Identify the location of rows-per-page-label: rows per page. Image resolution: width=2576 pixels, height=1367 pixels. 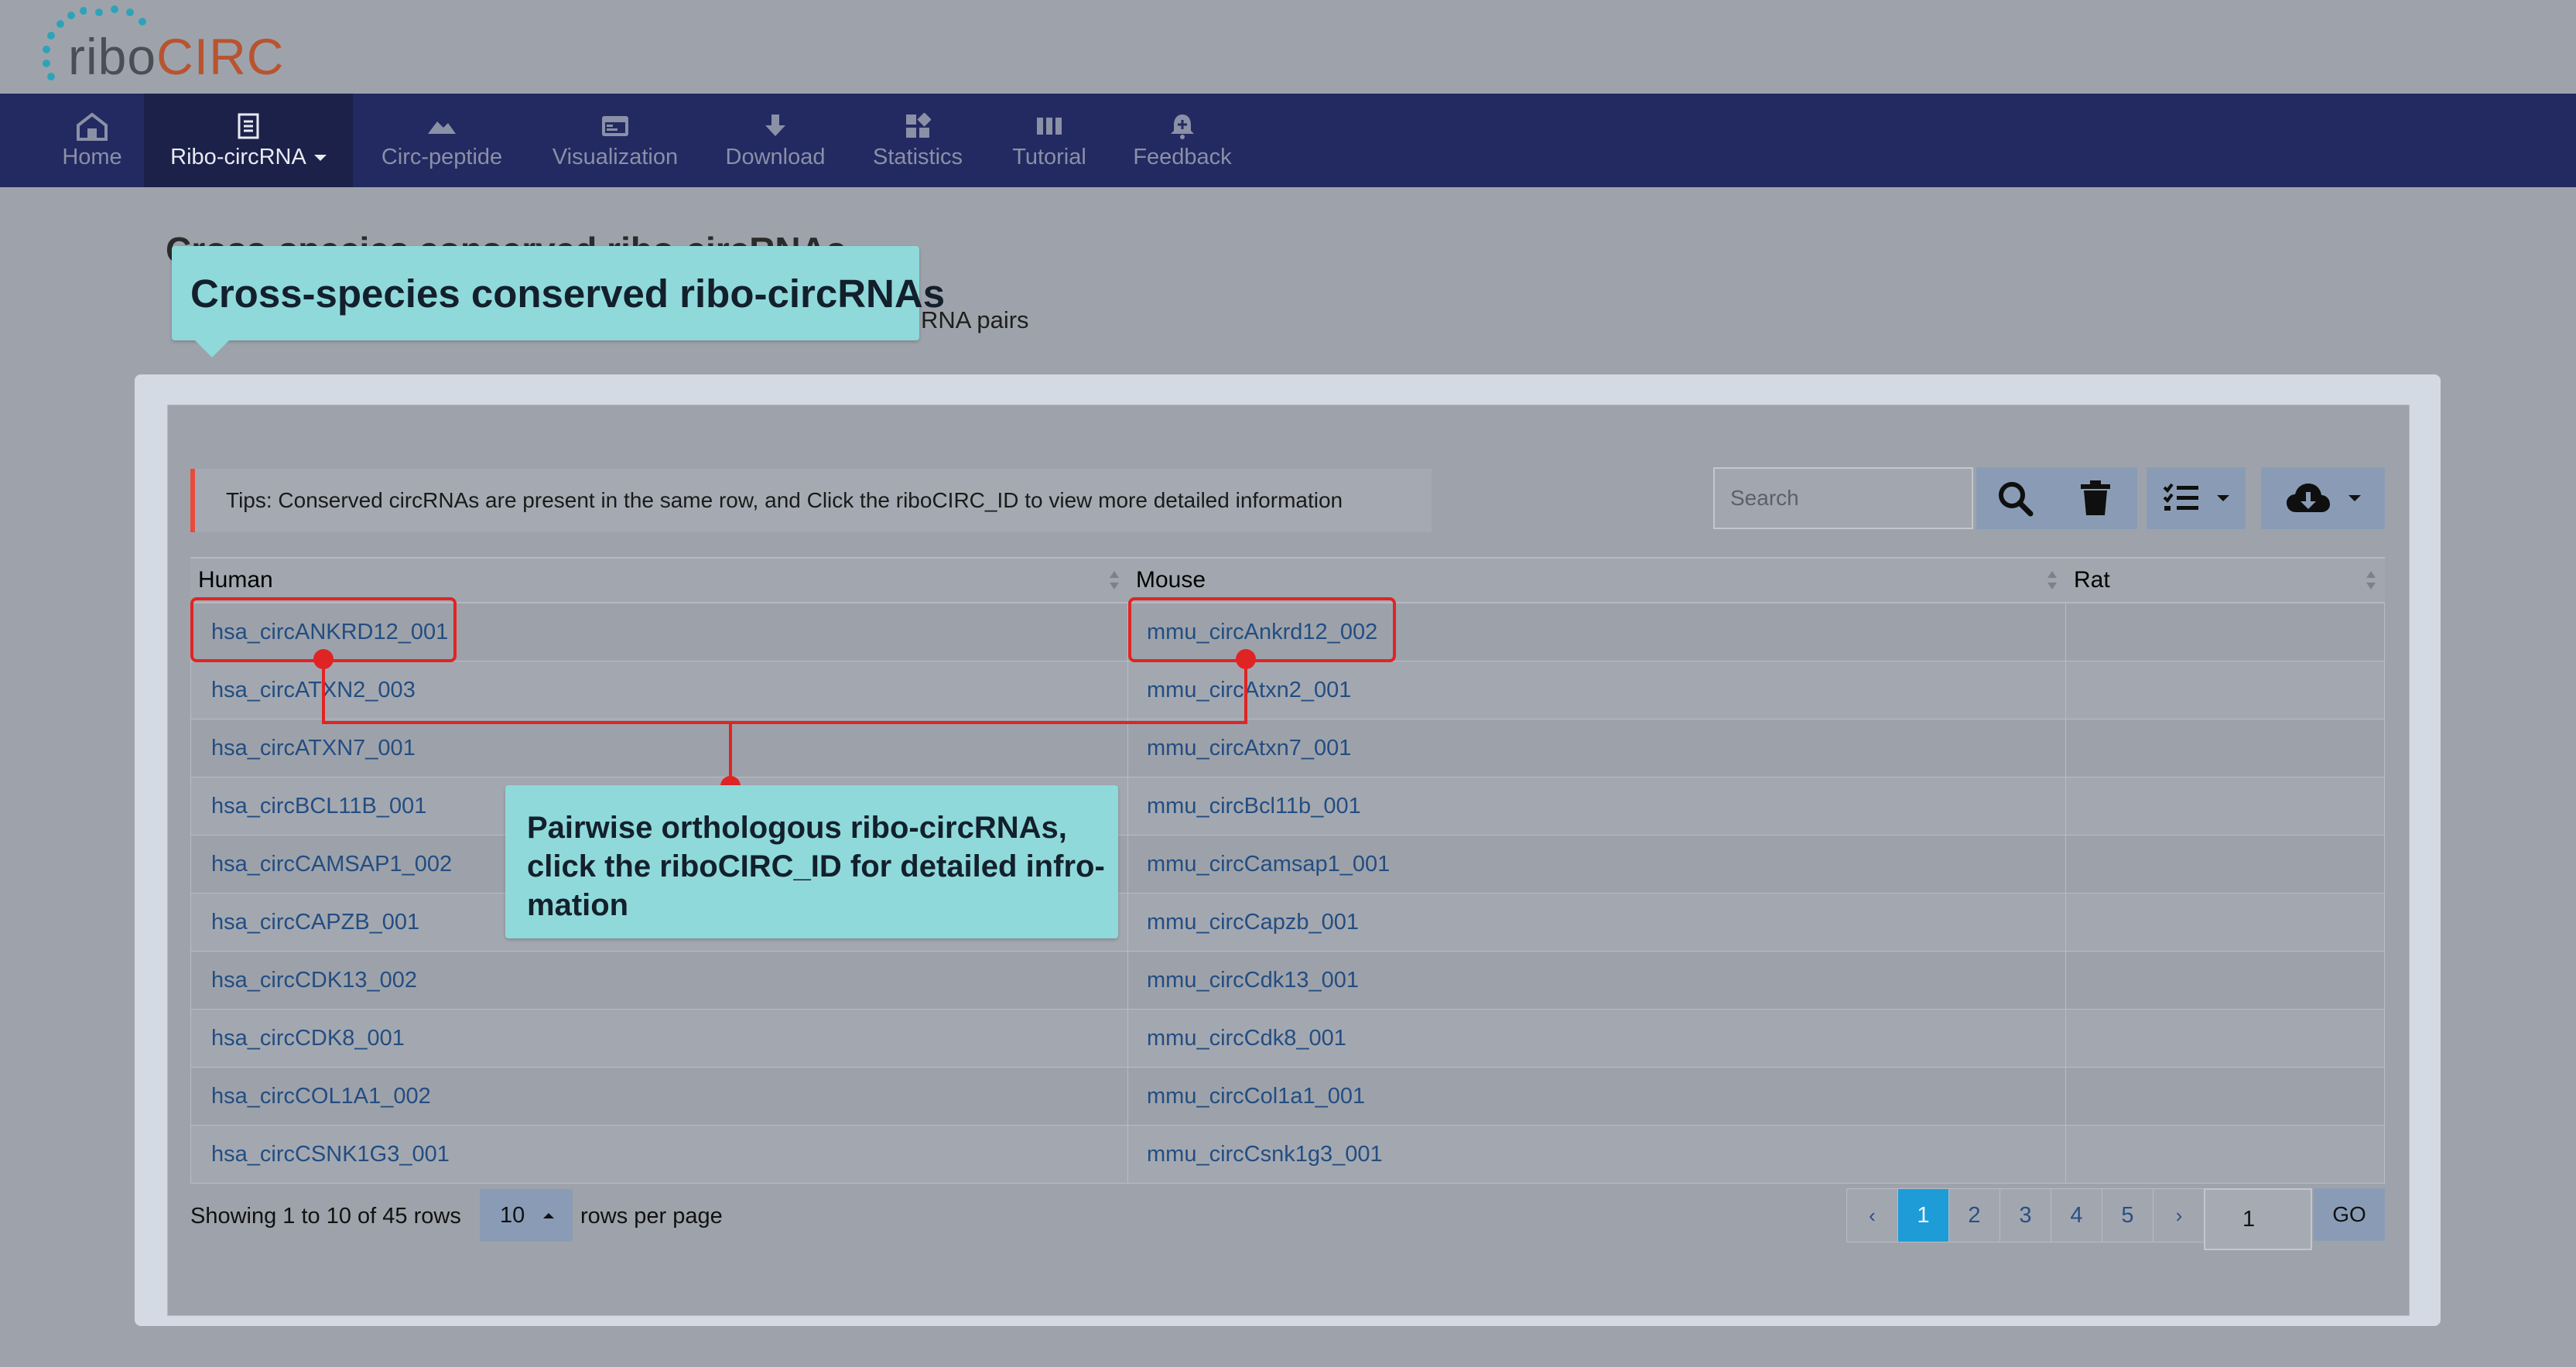
(652, 1216).